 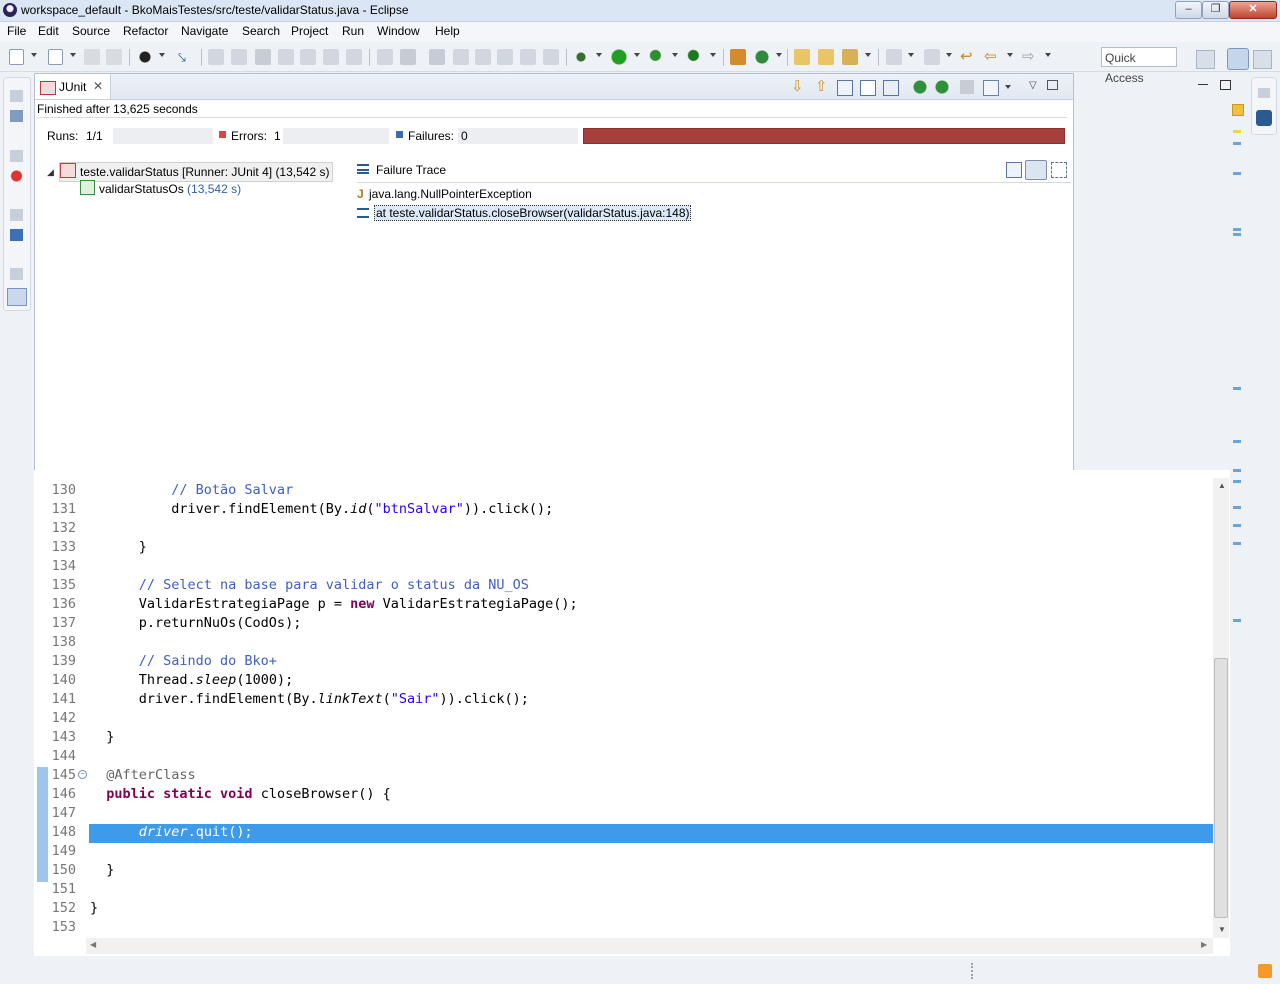 What do you see at coordinates (599, 55) in the screenshot?
I see `debug-dropdown-icon` at bounding box center [599, 55].